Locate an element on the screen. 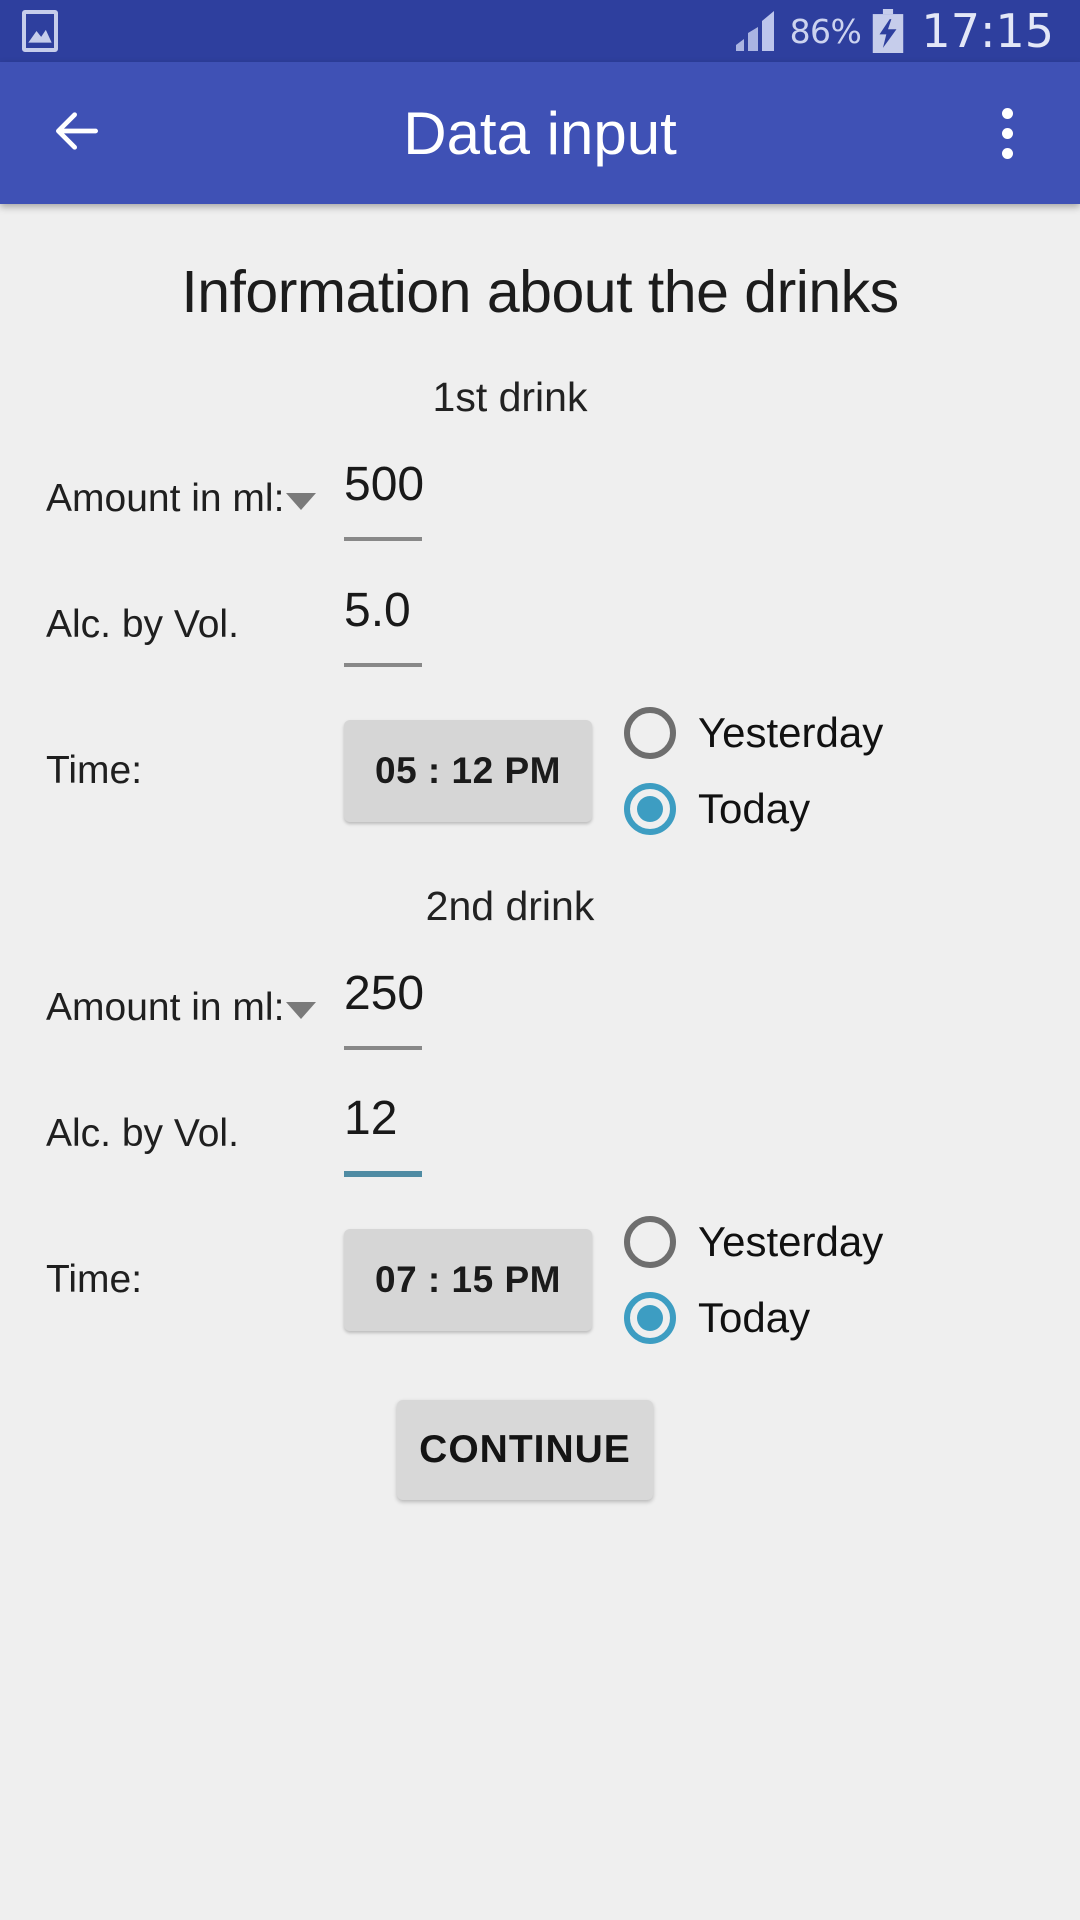 The height and width of the screenshot is (1920, 1080). section-heading: Information about the drinks is located at coordinates (540, 292).